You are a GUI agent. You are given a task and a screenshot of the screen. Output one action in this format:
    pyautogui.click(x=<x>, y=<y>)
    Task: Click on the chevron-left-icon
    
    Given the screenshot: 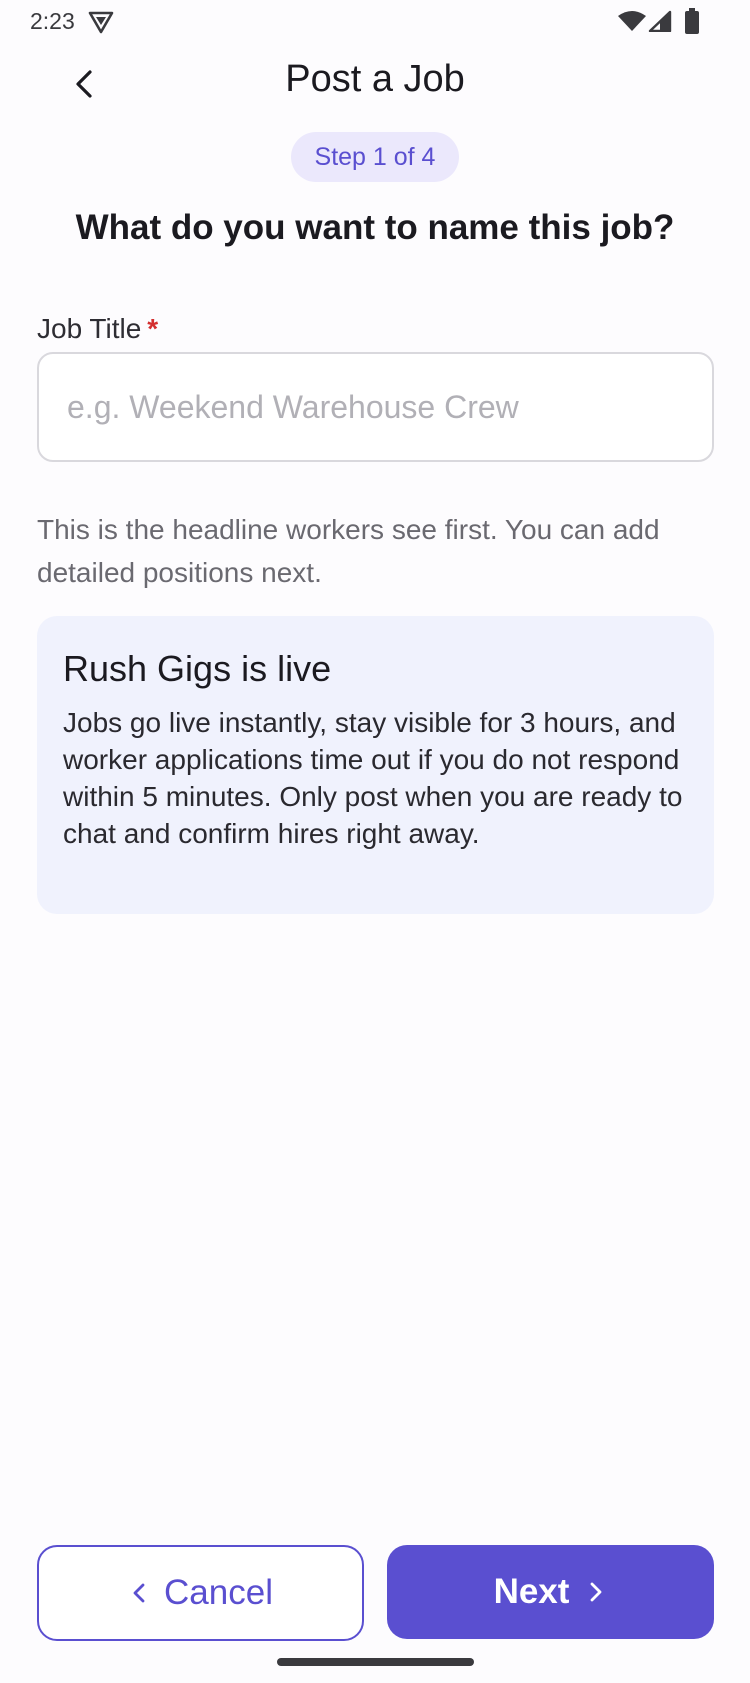 What is the action you would take?
    pyautogui.click(x=139, y=1593)
    